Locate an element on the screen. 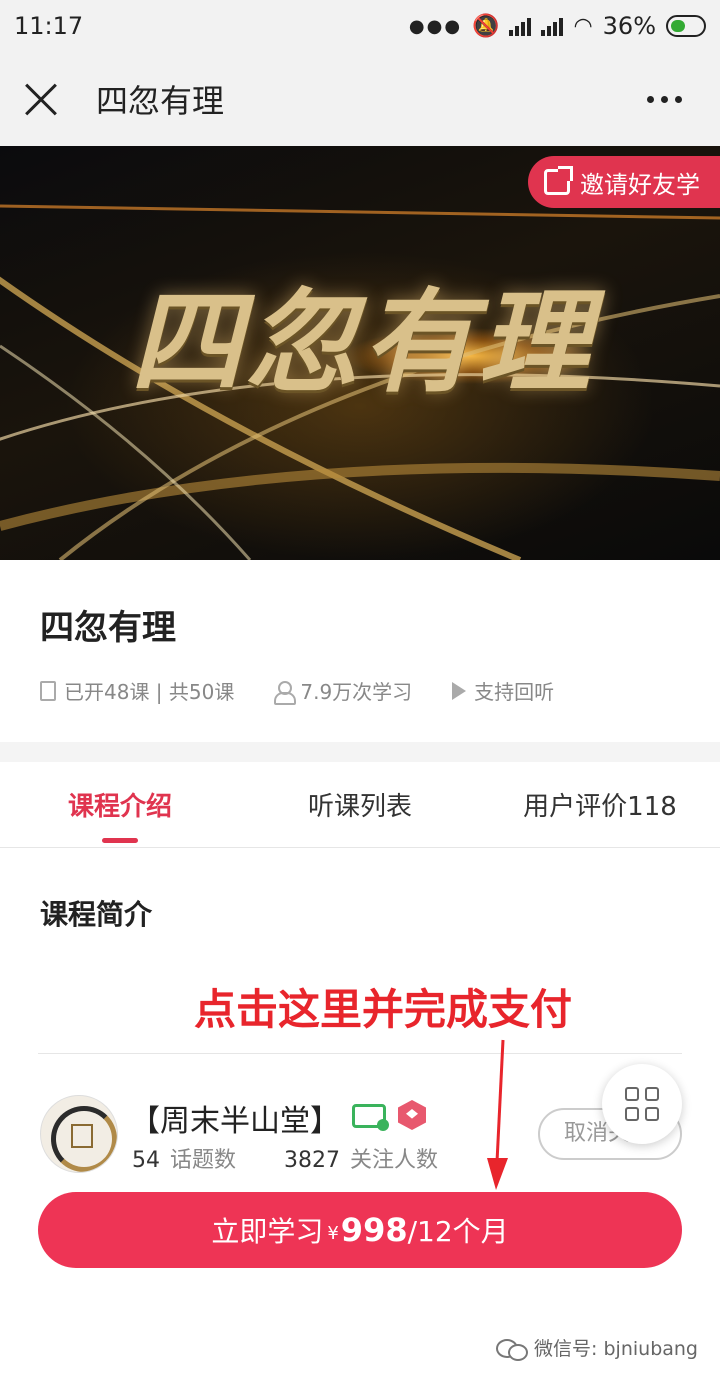 The image size is (720, 1380). wechat-icon is located at coordinates (512, 1349).